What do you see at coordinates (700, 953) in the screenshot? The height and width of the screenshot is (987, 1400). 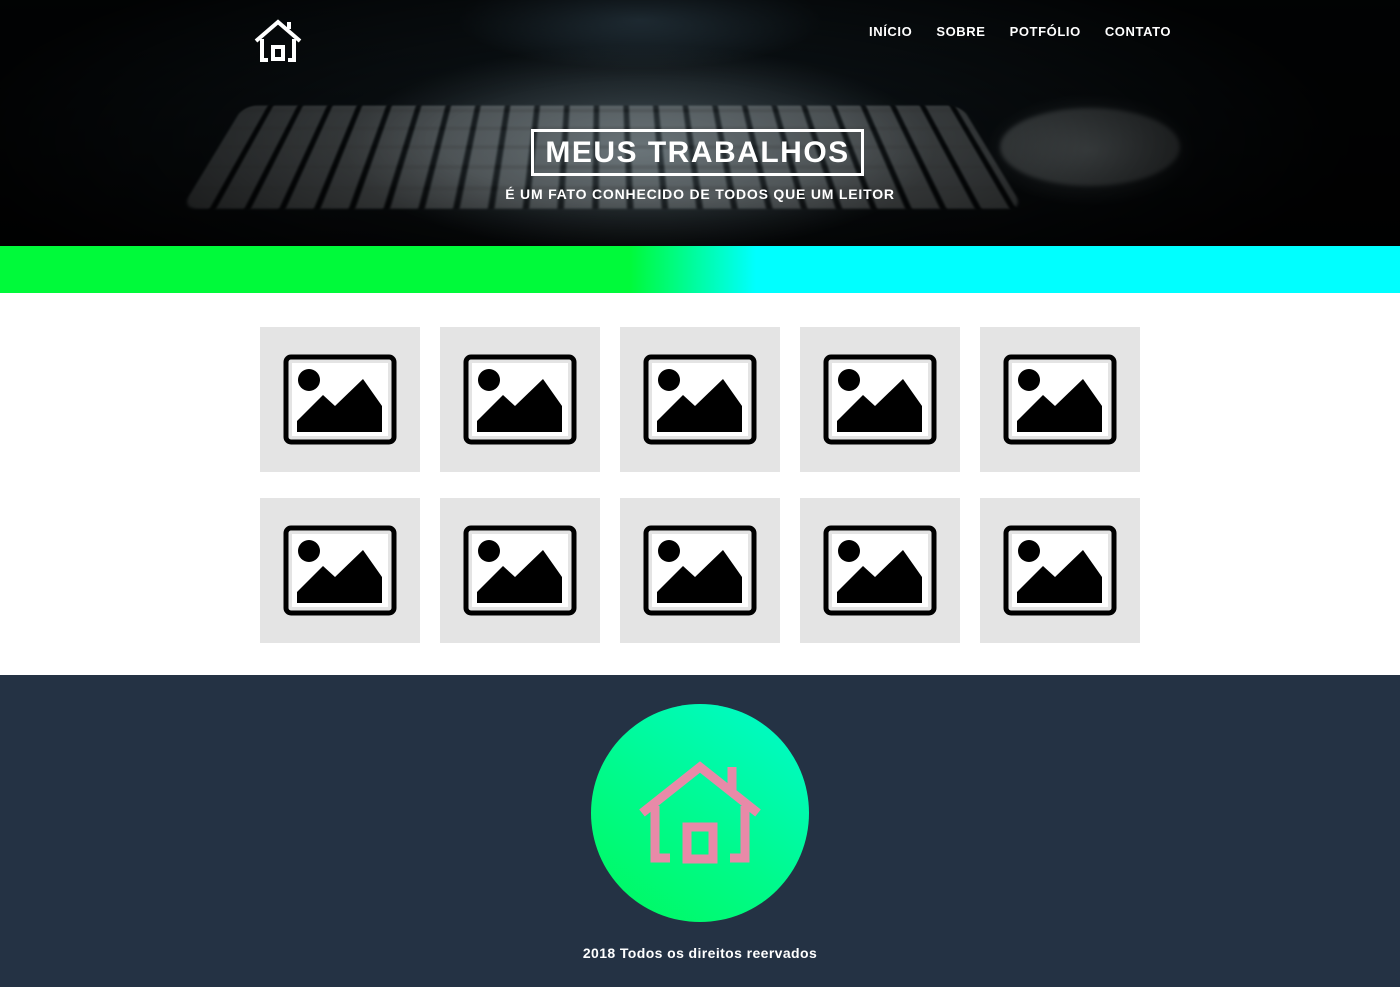 I see `copyright-text: 2018 Todos os direitos reervados` at bounding box center [700, 953].